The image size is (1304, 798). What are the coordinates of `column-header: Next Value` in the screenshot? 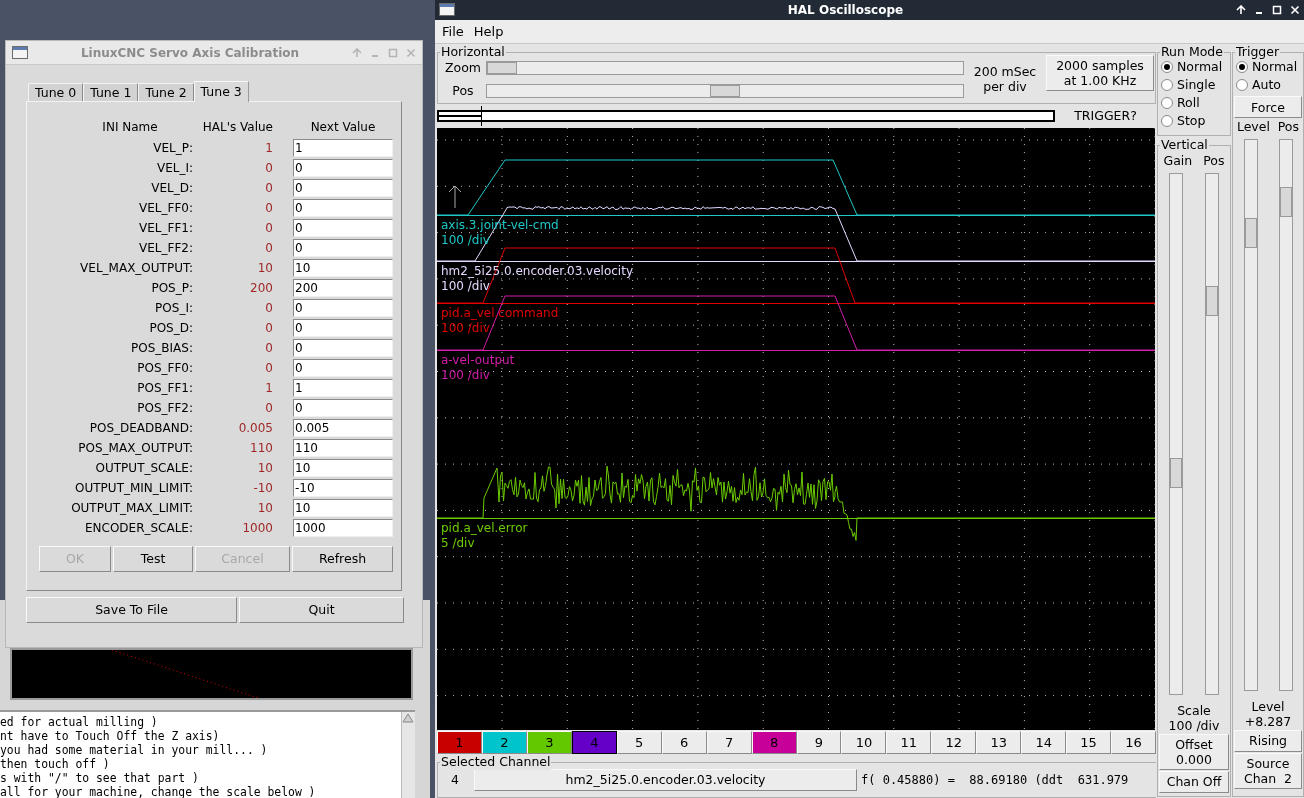 It's located at (343, 127).